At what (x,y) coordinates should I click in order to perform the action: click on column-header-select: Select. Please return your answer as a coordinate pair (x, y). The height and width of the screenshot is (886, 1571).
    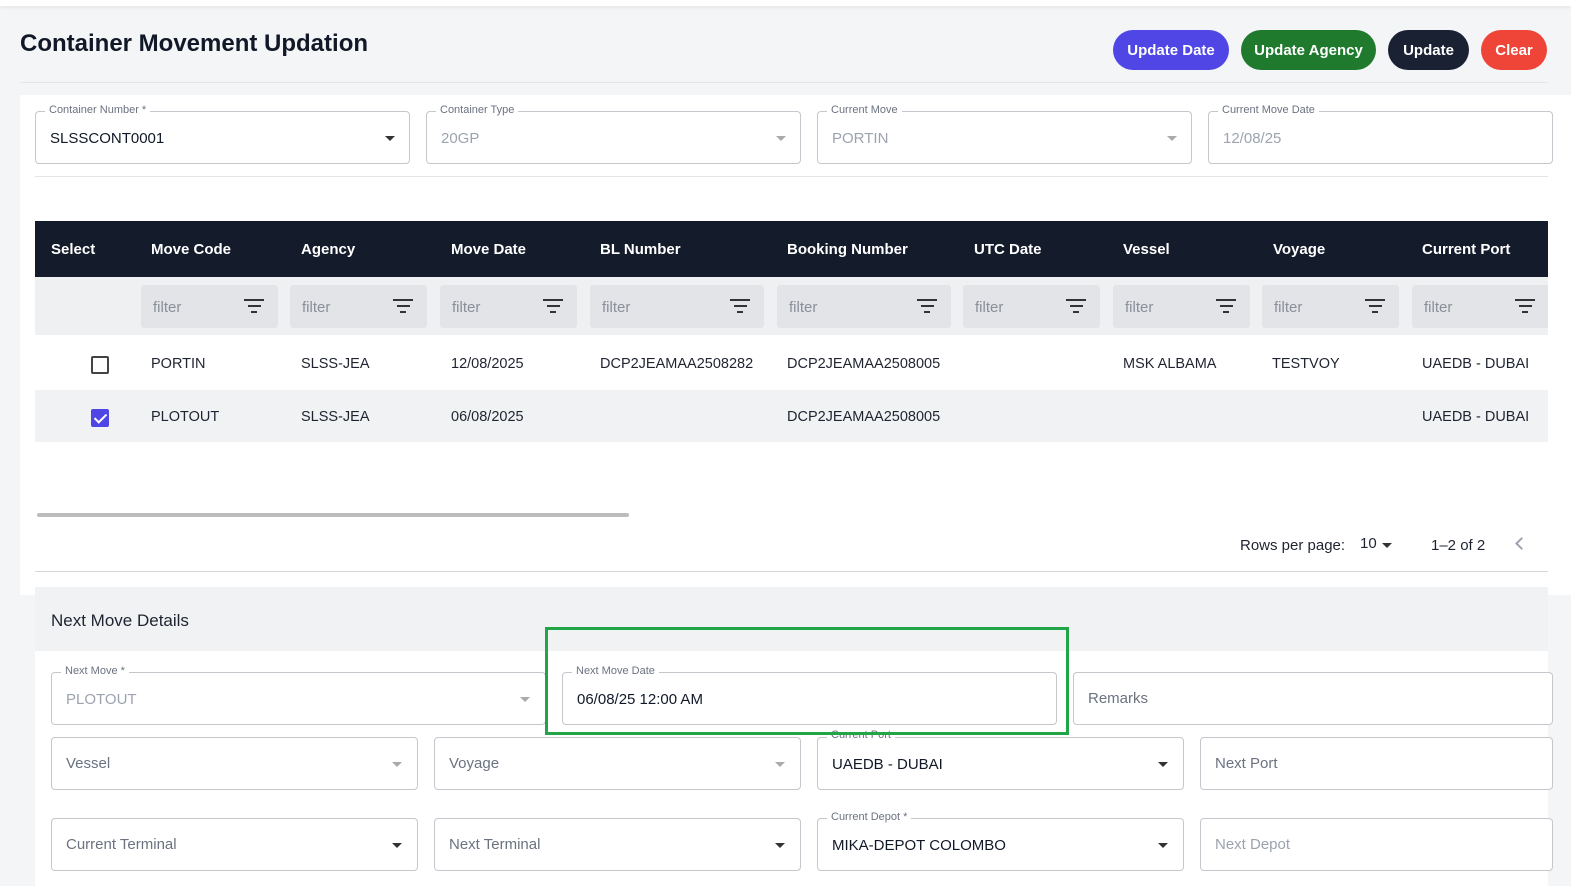
    Looking at the image, I should click on (73, 249).